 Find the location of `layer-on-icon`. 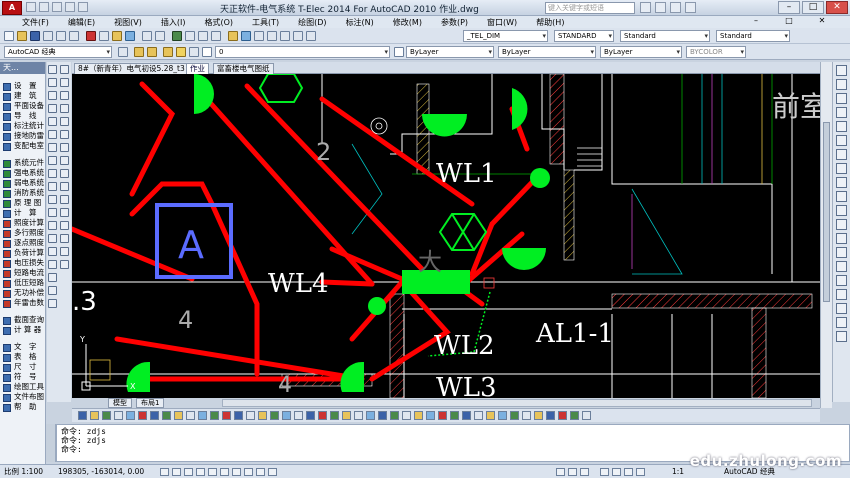

layer-on-icon is located at coordinates (168, 52).